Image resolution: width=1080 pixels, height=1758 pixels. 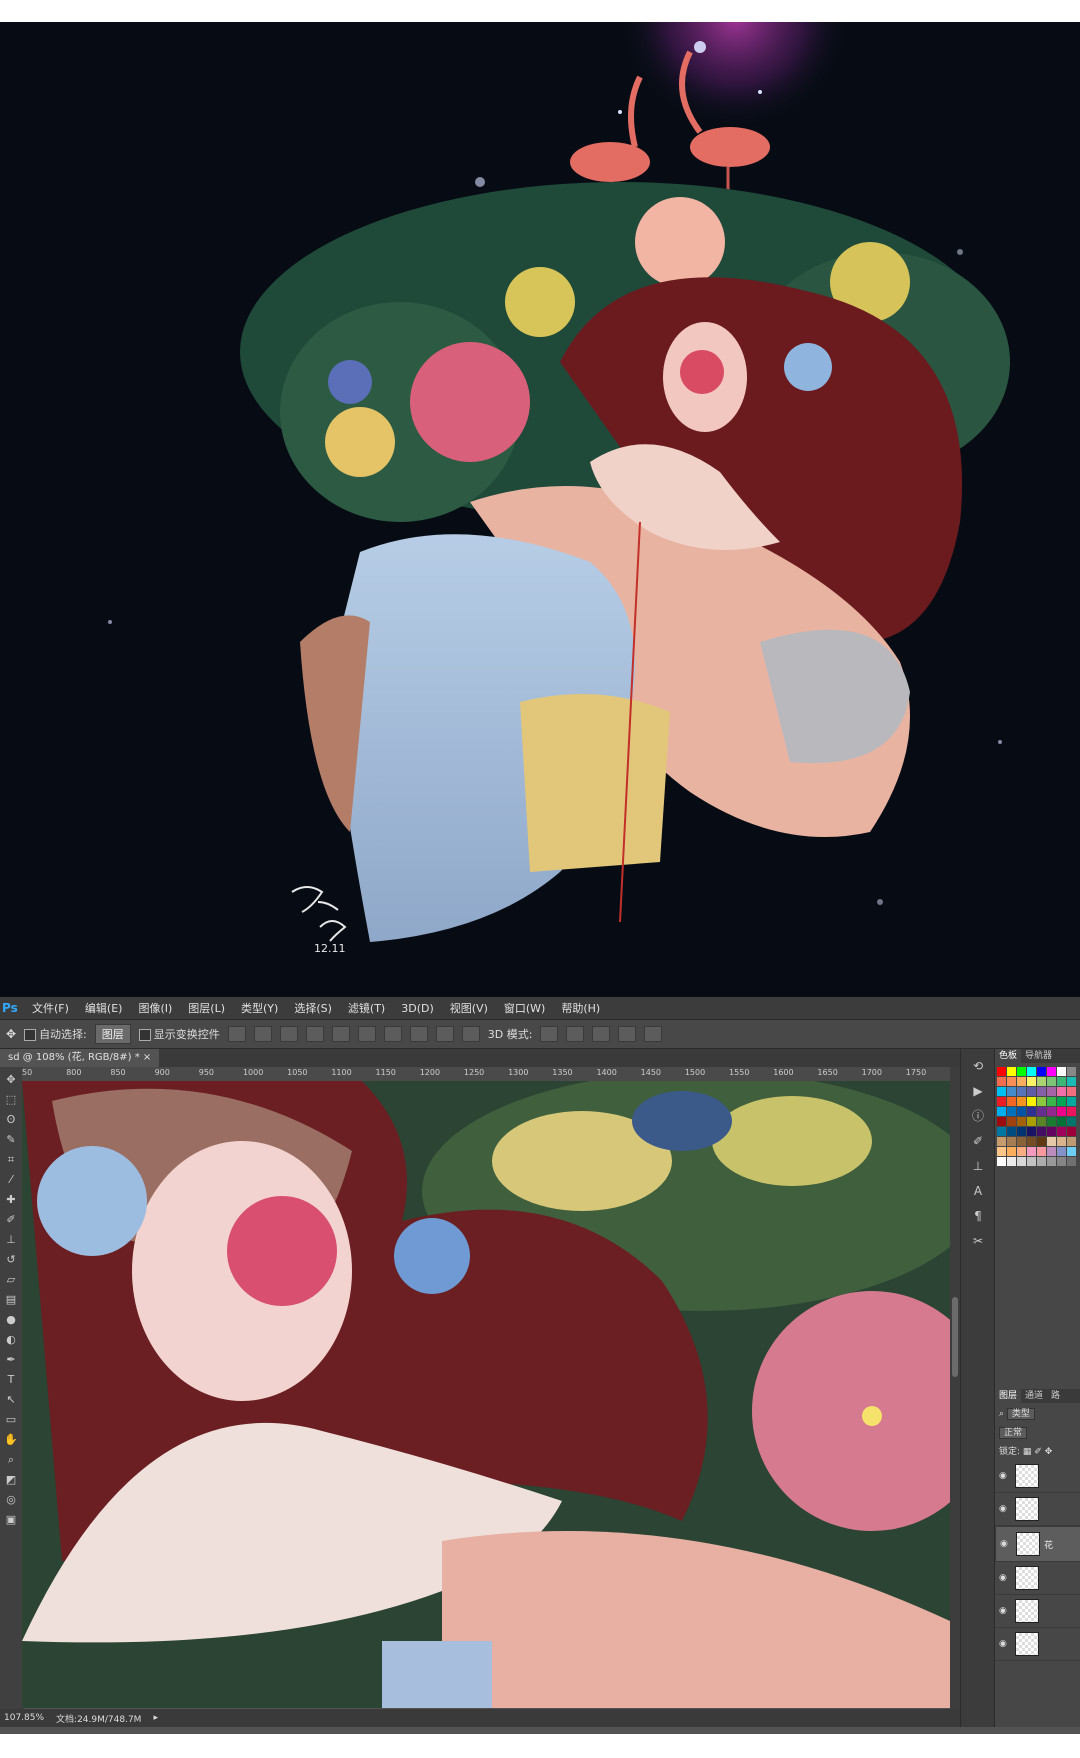 I want to click on menu-select: 选择(S), so click(x=313, y=1008).